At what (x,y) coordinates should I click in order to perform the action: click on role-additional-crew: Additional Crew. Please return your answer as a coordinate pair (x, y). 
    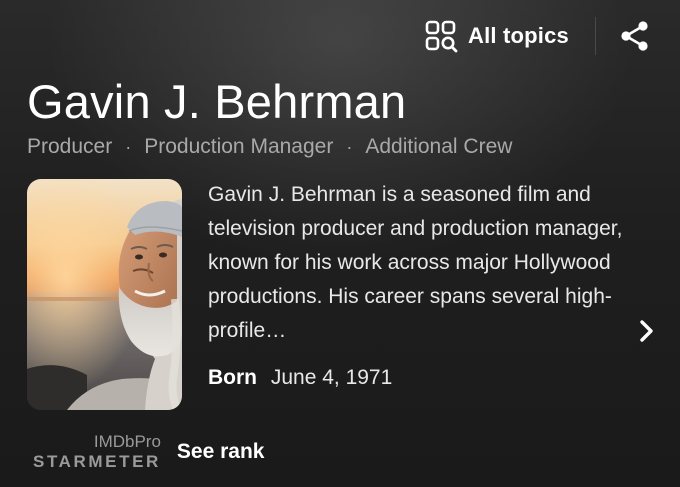
    Looking at the image, I should click on (438, 147).